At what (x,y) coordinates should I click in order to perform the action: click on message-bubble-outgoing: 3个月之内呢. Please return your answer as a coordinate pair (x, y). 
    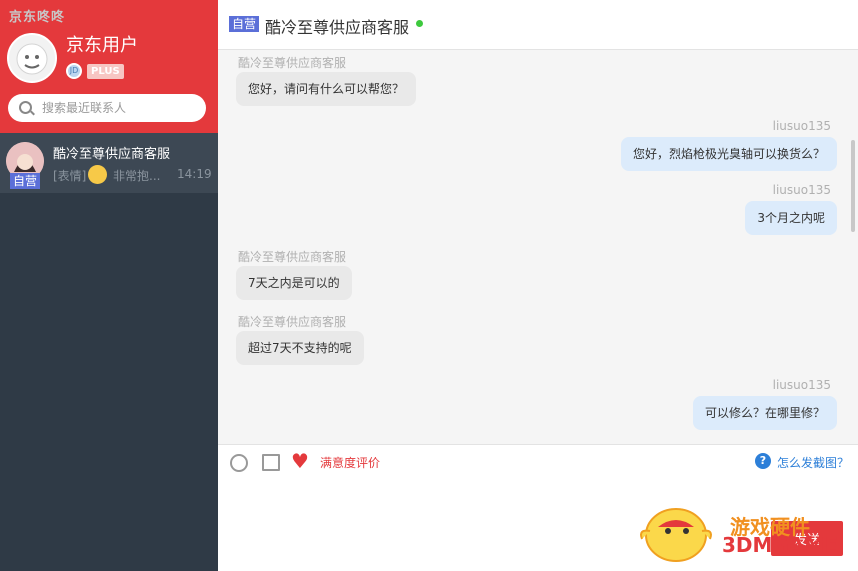
    Looking at the image, I should click on (791, 218).